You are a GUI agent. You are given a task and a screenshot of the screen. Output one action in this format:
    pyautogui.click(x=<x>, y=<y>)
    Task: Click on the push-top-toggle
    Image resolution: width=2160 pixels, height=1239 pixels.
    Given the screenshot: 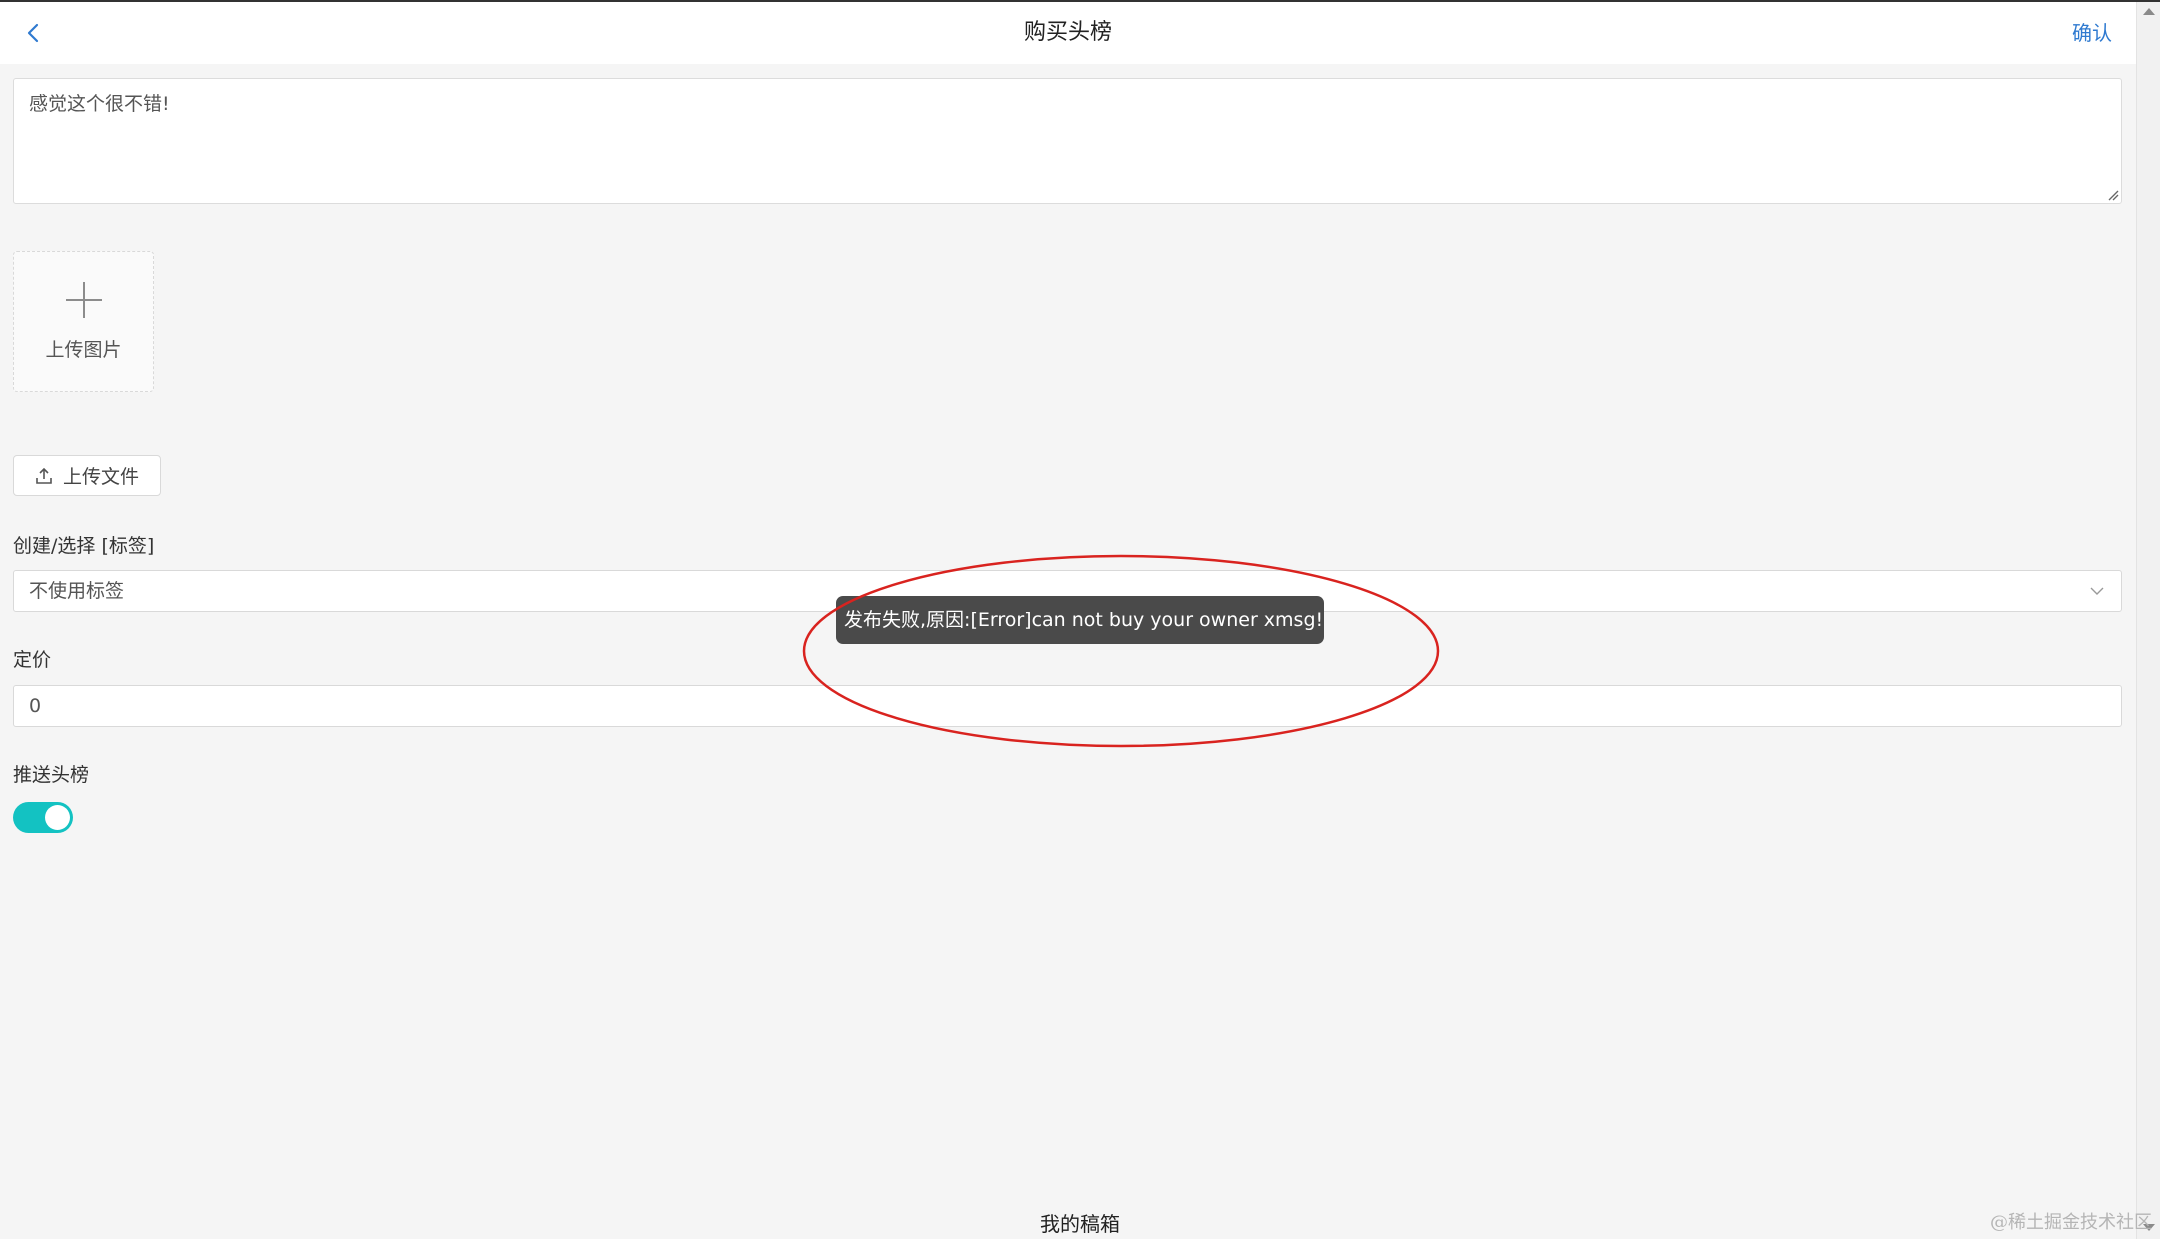 What is the action you would take?
    pyautogui.click(x=43, y=817)
    